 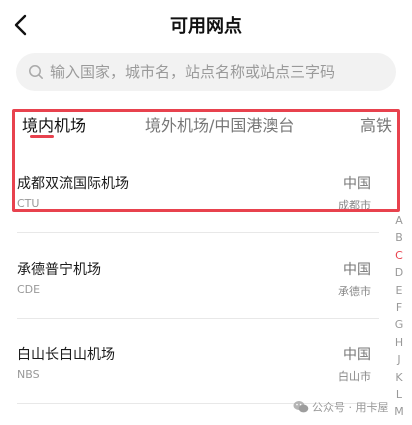 I want to click on station-code: CDE, so click(x=29, y=289).